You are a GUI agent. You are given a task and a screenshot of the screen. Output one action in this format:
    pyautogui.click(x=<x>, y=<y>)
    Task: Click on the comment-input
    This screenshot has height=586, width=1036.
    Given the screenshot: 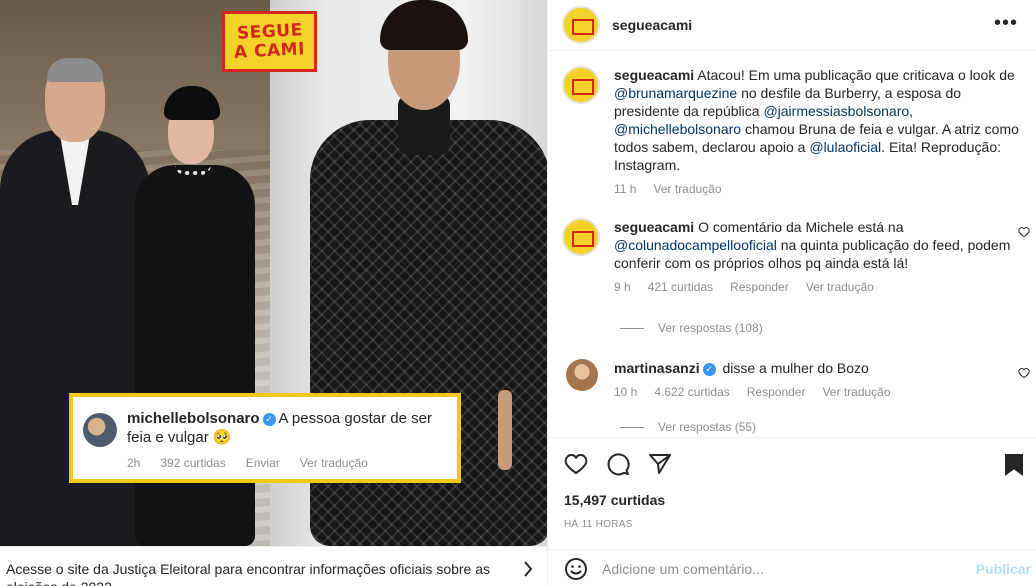 What is the action you would take?
    pyautogui.click(x=782, y=568)
    